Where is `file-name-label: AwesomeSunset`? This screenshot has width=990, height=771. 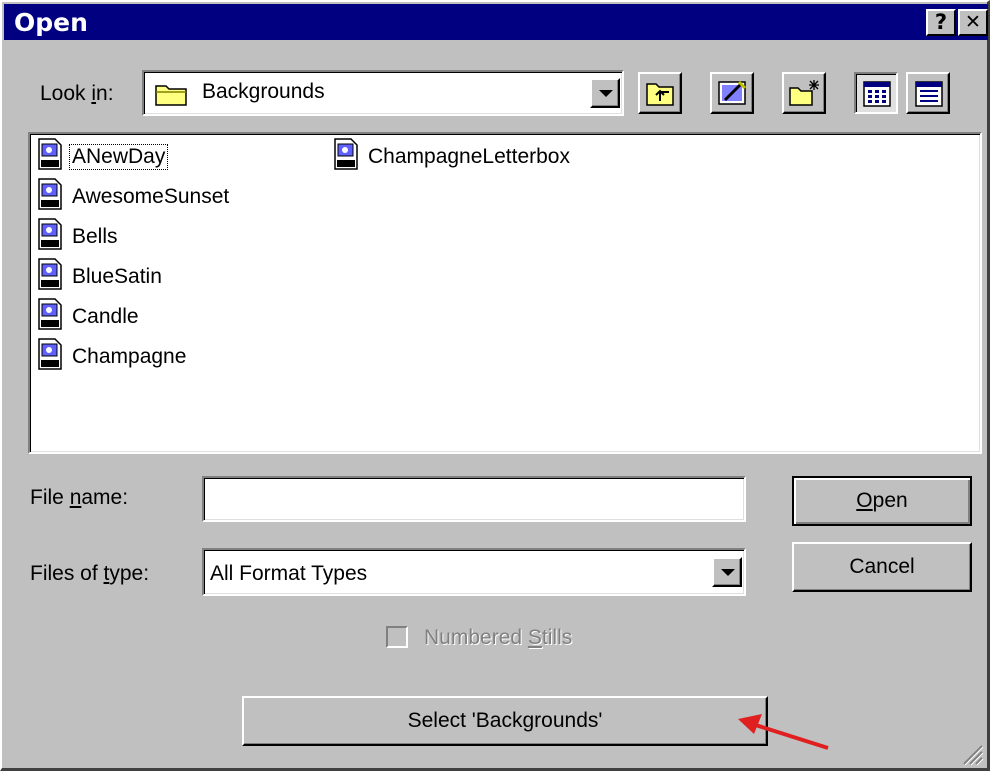
file-name-label: AwesomeSunset is located at coordinates (151, 196).